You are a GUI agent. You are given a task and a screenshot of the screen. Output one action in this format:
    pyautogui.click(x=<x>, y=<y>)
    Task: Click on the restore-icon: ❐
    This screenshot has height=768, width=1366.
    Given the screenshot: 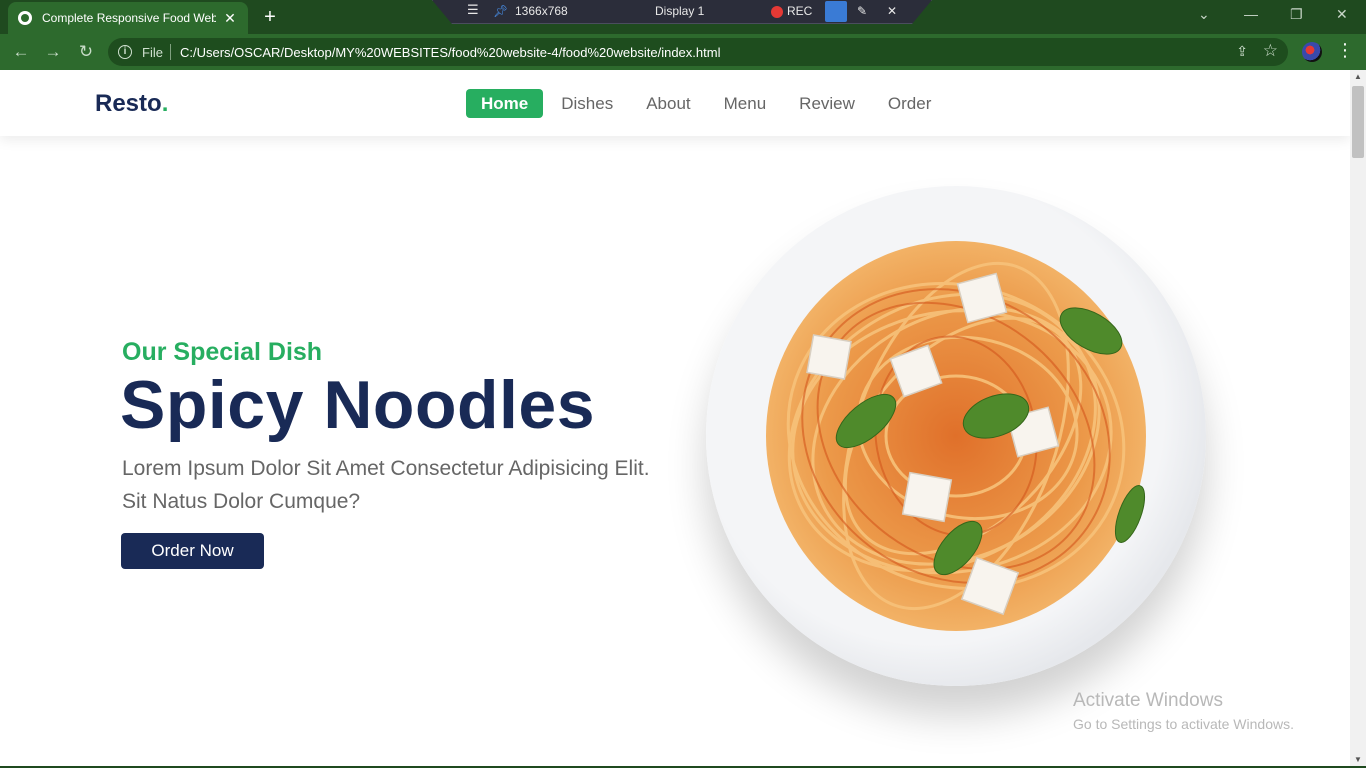 What is the action you would take?
    pyautogui.click(x=1296, y=14)
    